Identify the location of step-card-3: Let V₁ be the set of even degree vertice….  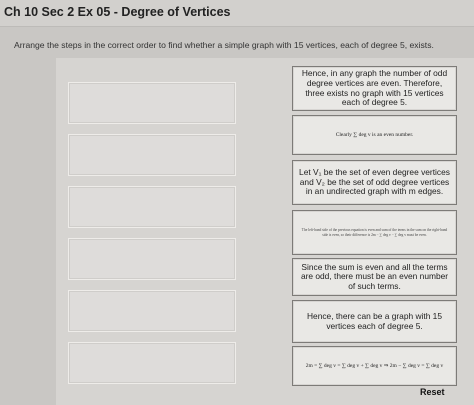
(374, 182).